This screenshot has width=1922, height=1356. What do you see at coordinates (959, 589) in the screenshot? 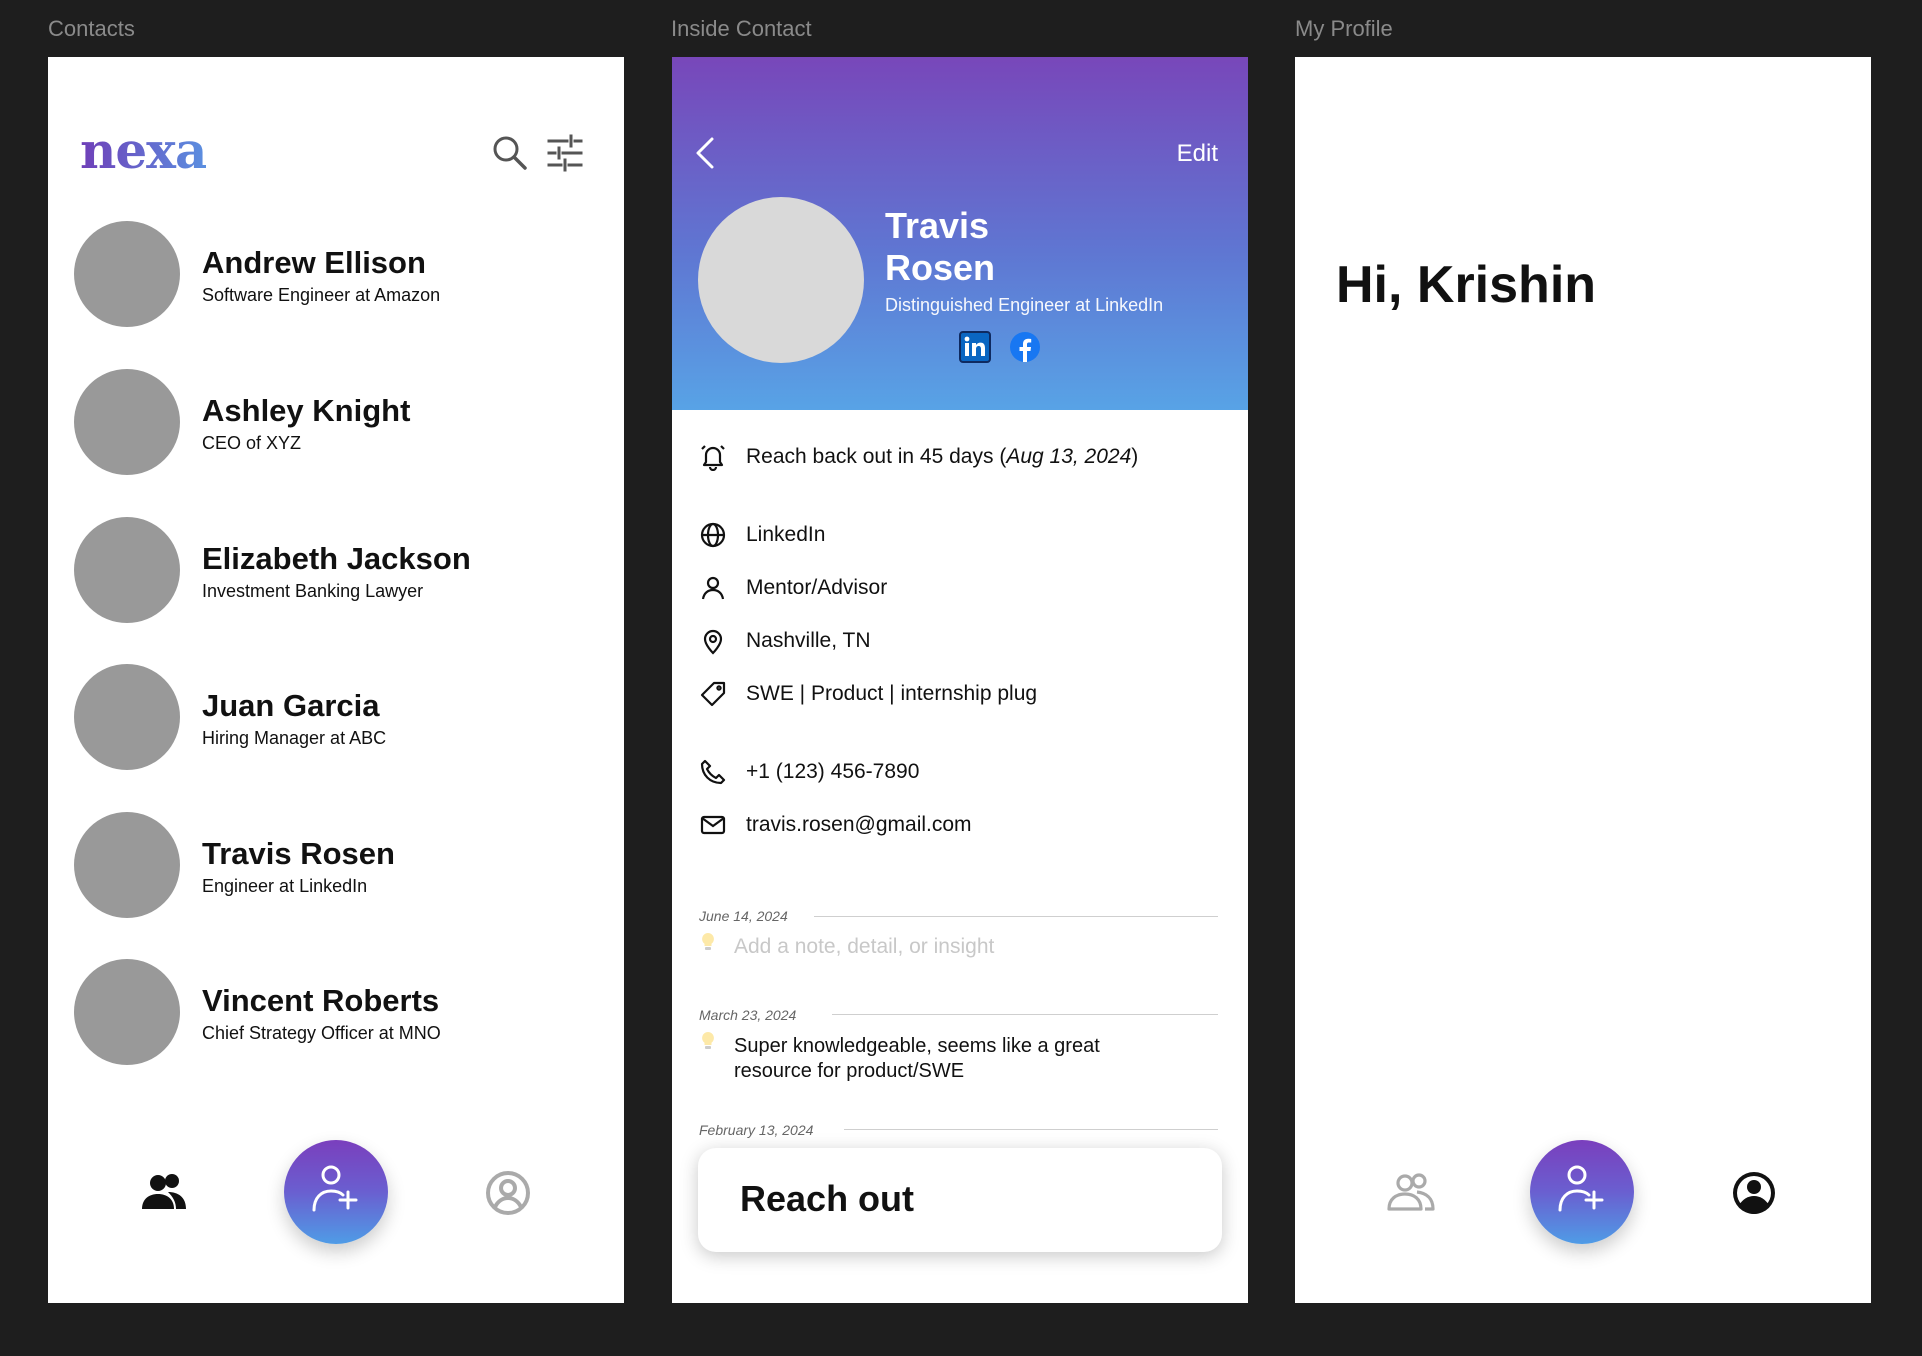
I see `relationship-row: Mentor/Advisor` at bounding box center [959, 589].